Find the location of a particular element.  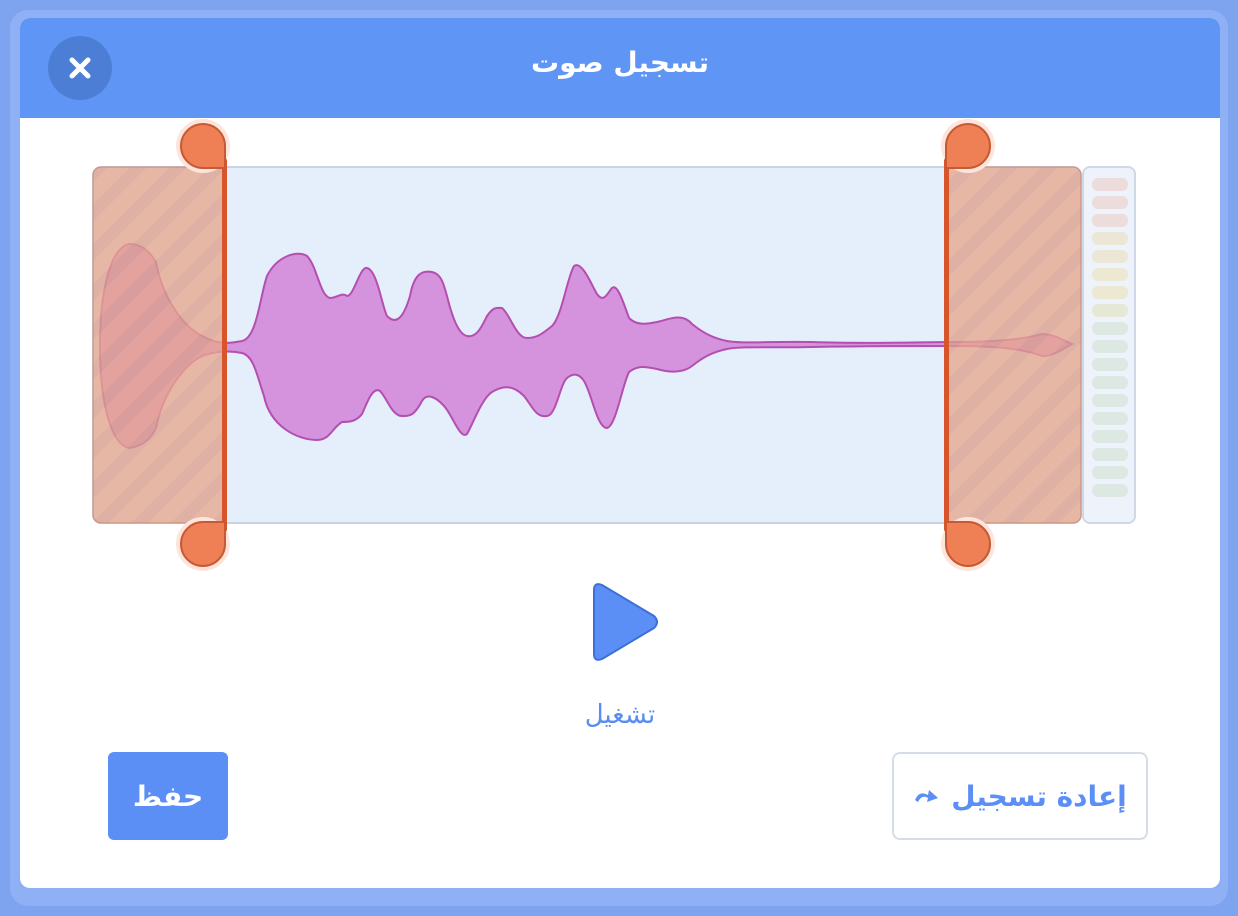

save-button-label: حفظ is located at coordinates (168, 796).